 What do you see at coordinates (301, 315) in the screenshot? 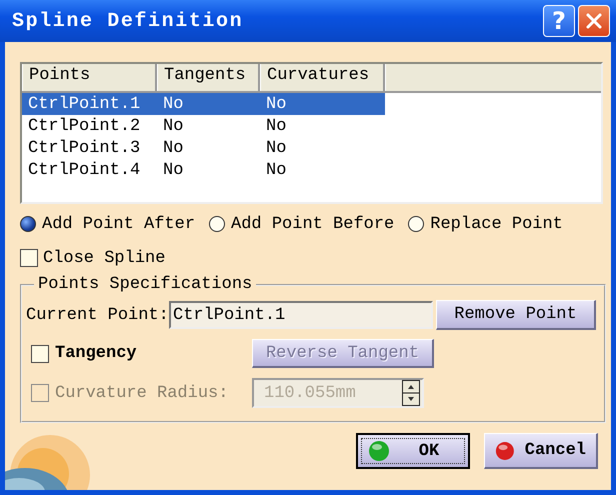
I see `current-point-field: CtrlPoint.1` at bounding box center [301, 315].